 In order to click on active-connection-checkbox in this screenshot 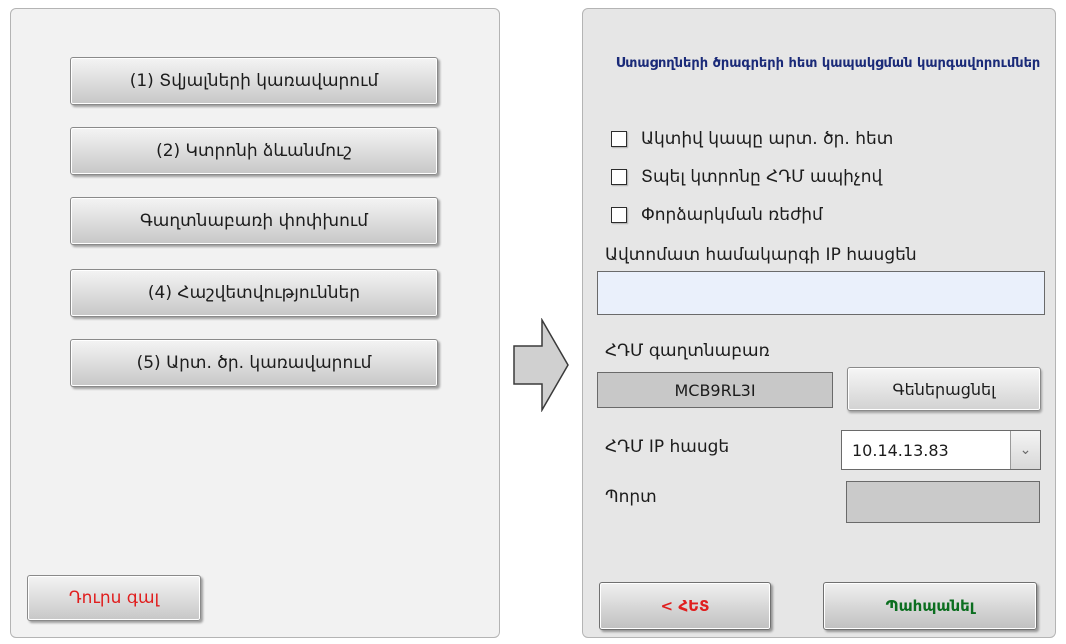, I will do `click(619, 139)`.